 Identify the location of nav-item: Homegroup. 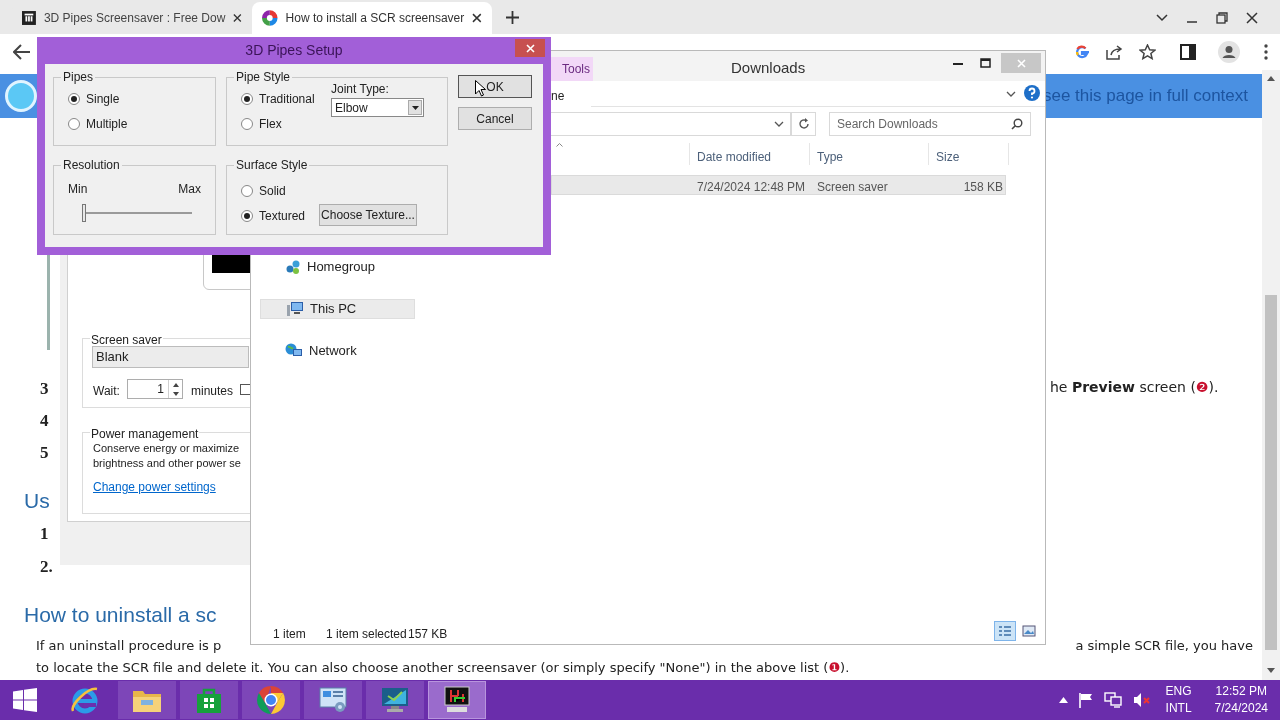
(337, 267).